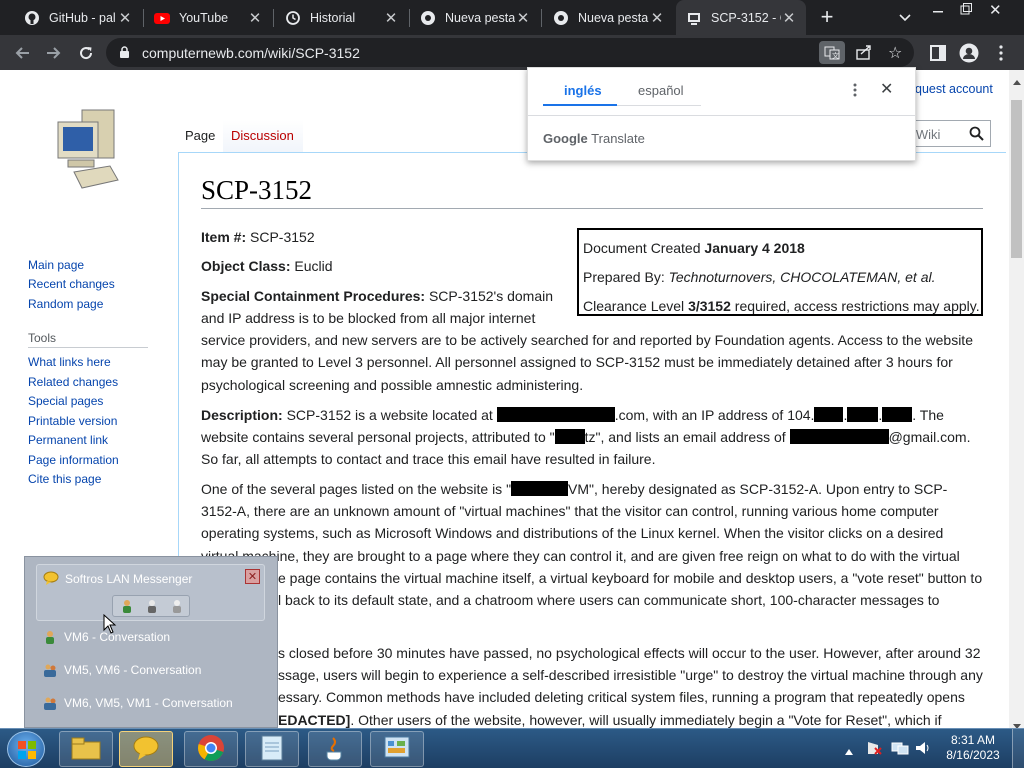 The width and height of the screenshot is (1024, 768). What do you see at coordinates (341, 17) in the screenshot?
I see `tab-historial: Historial ✕` at bounding box center [341, 17].